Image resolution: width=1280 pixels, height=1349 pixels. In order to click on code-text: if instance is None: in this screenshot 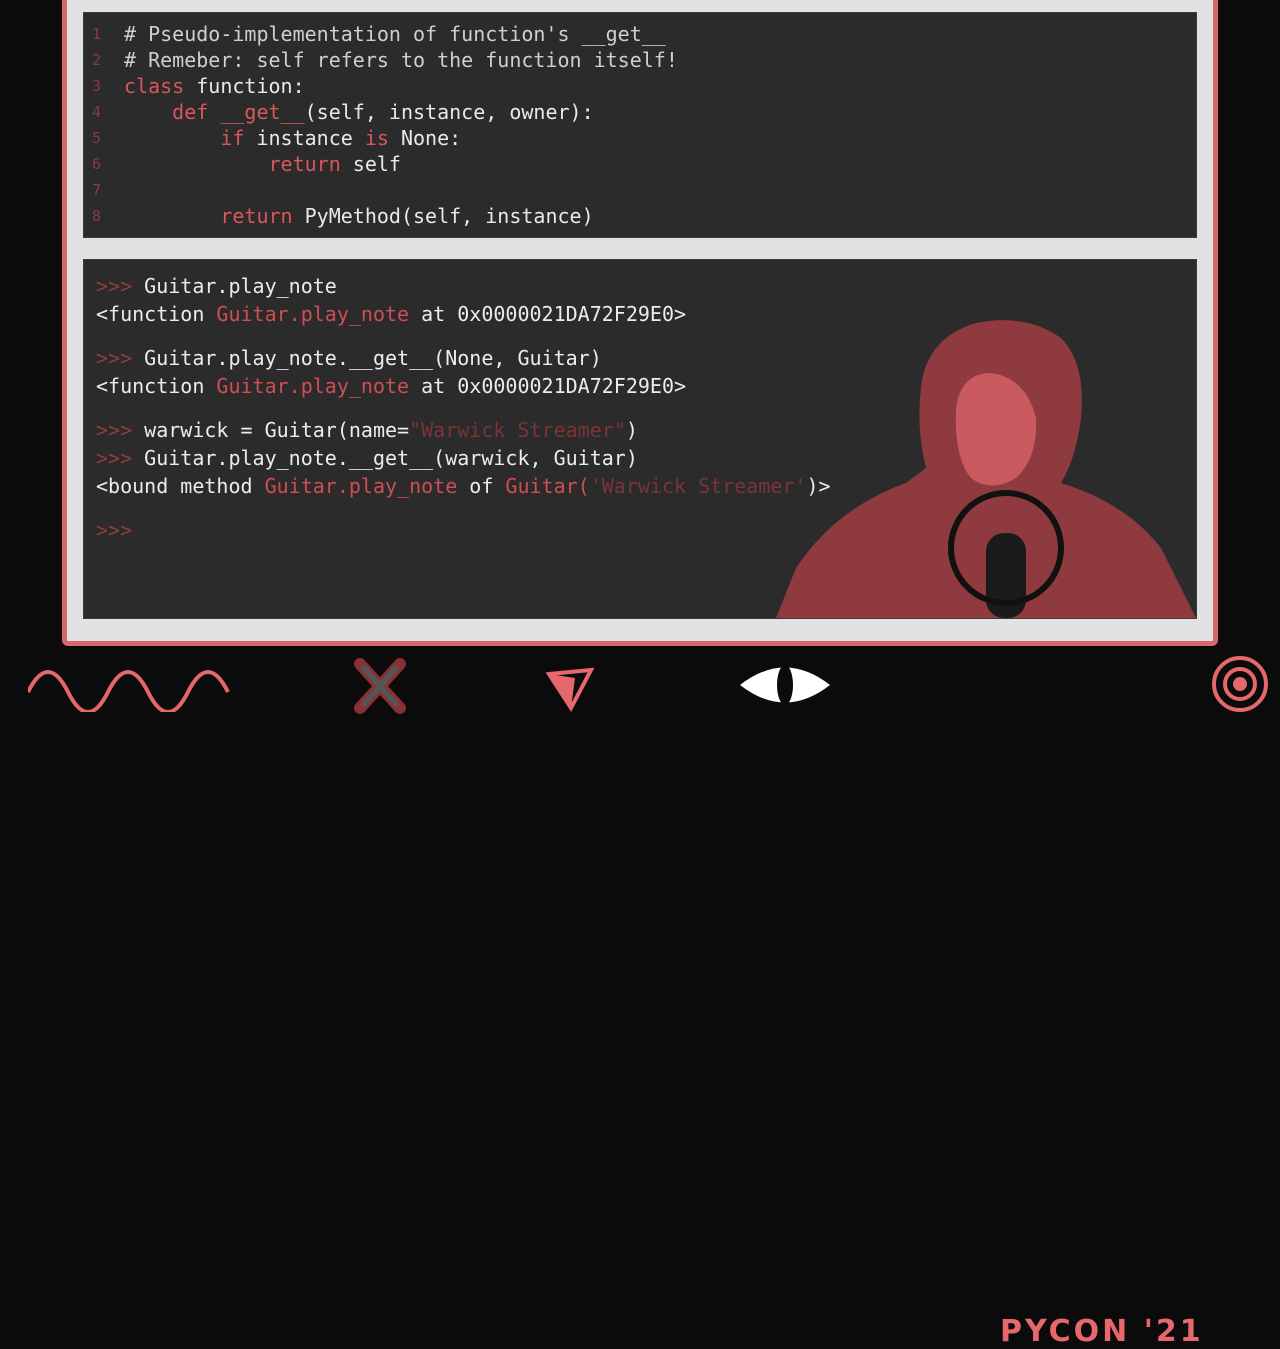, I will do `click(292, 138)`.